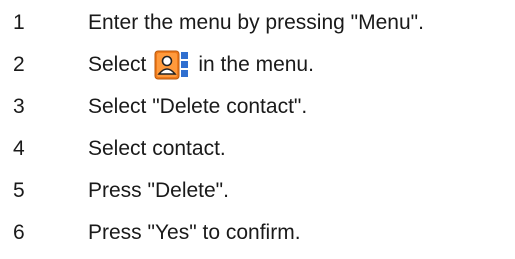 This screenshot has height=259, width=515. I want to click on step-number: 3, so click(19, 106).